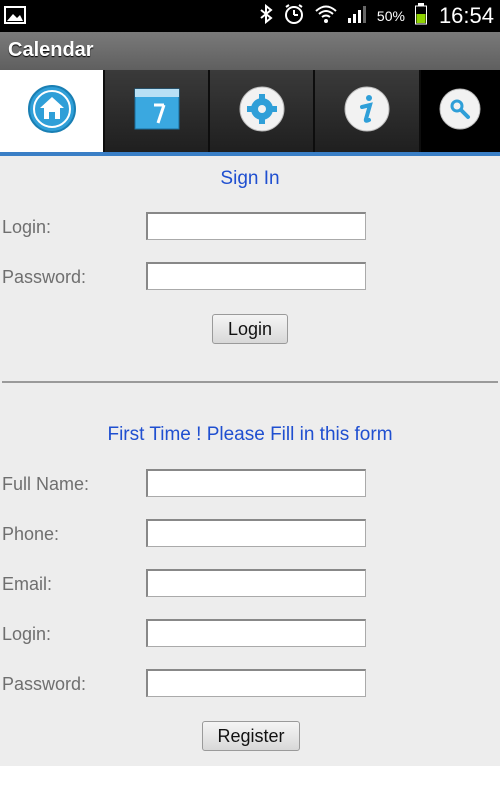  Describe the element at coordinates (256, 683) in the screenshot. I see `register-password-input` at that location.